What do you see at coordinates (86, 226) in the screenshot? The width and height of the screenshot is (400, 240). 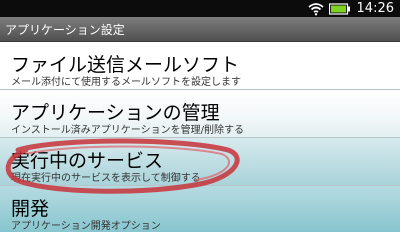 I see `list-item-subtitle: アプリケーション開発オプション` at bounding box center [86, 226].